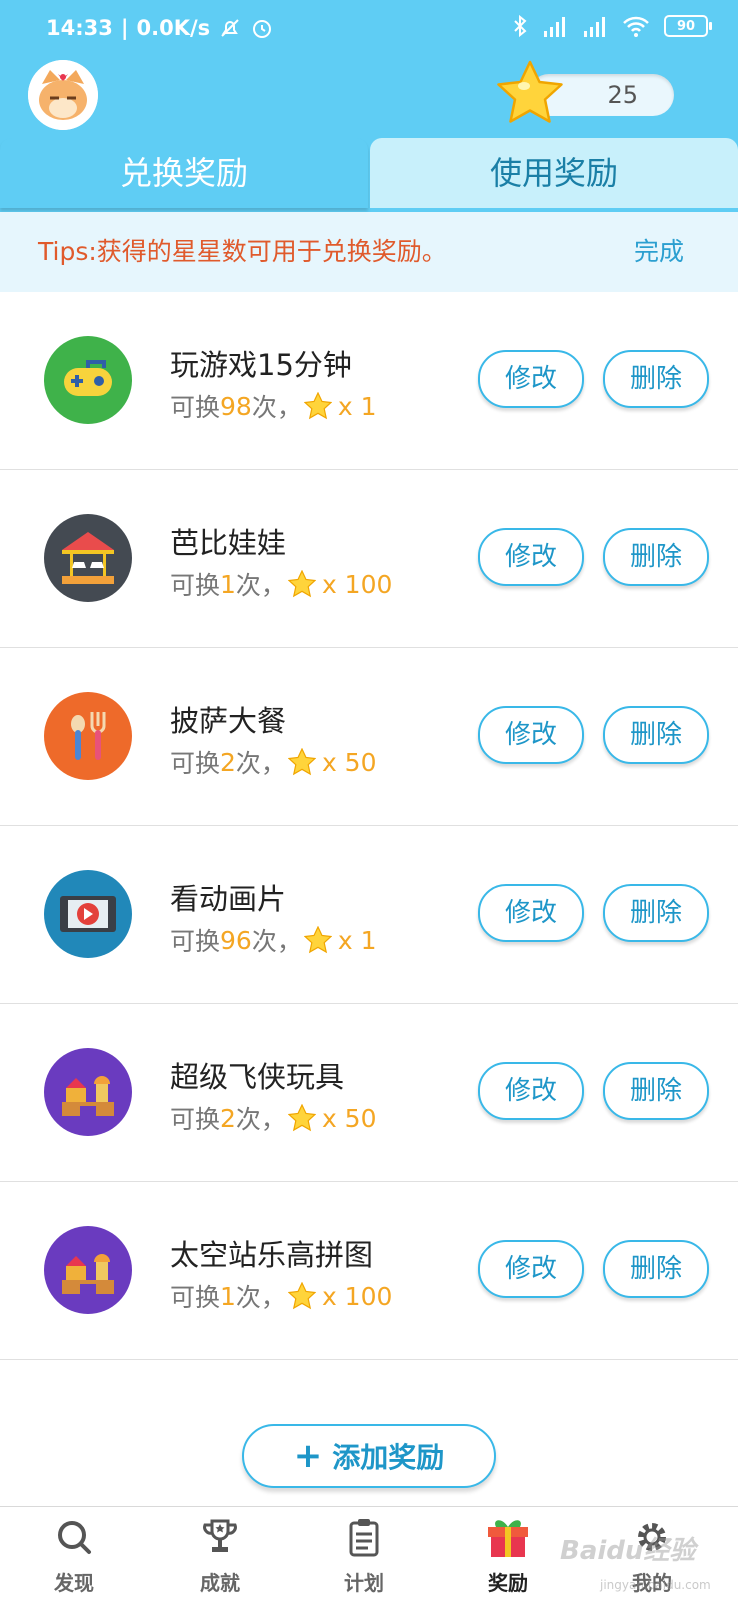  Describe the element at coordinates (88, 736) in the screenshot. I see `cutlery-icon` at that location.